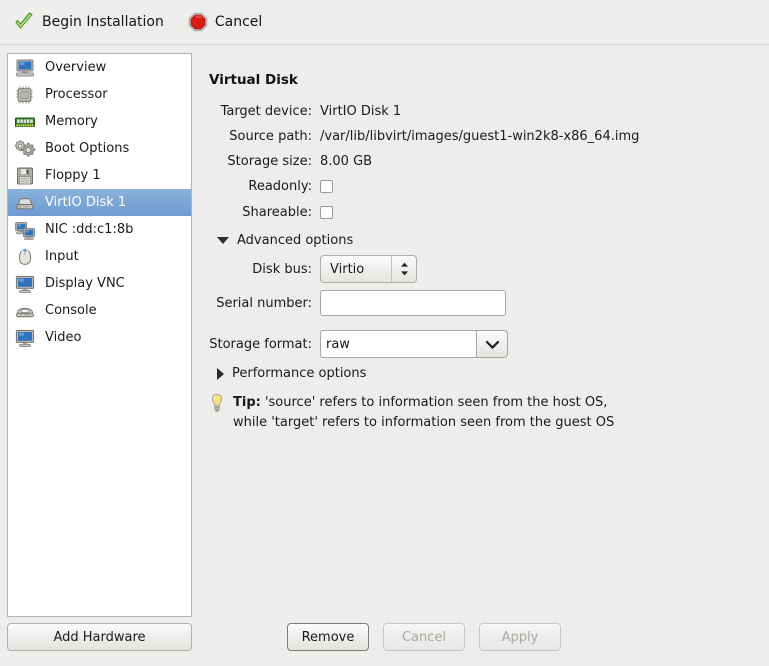 The width and height of the screenshot is (769, 666). I want to click on chevron-right-icon, so click(220, 373).